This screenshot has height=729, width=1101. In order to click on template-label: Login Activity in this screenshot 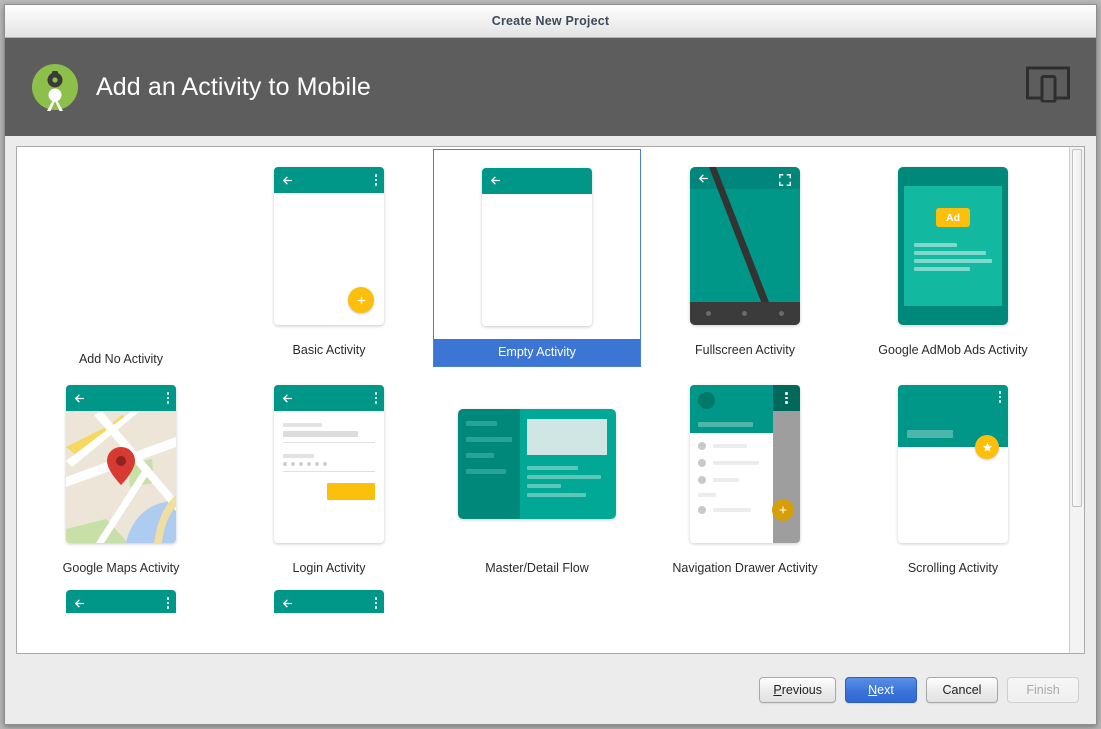, I will do `click(329, 568)`.